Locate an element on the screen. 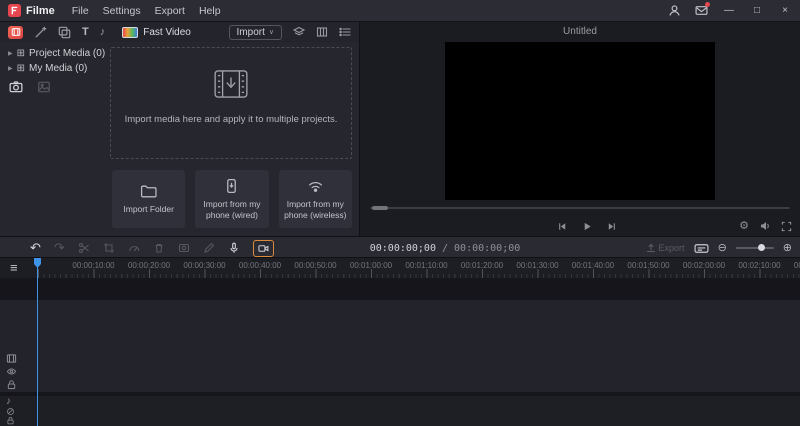  split-button is located at coordinates (84, 248).